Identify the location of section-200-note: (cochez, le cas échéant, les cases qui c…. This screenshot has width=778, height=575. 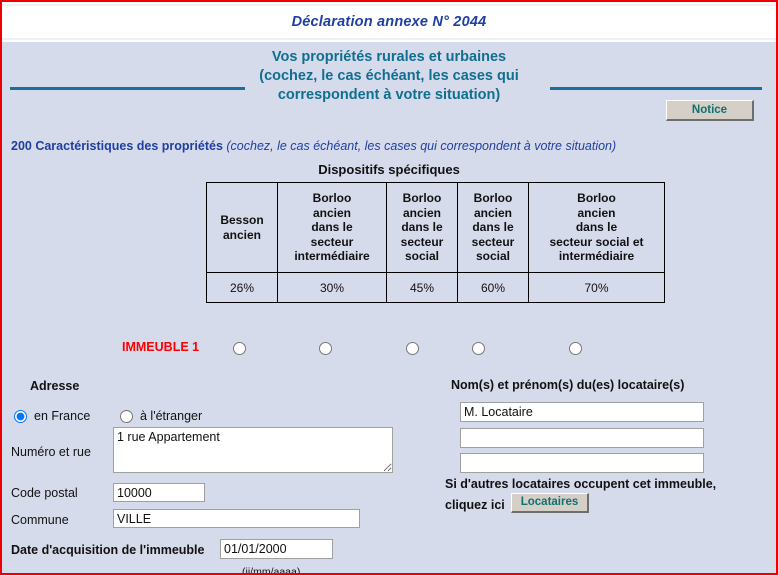
(421, 146).